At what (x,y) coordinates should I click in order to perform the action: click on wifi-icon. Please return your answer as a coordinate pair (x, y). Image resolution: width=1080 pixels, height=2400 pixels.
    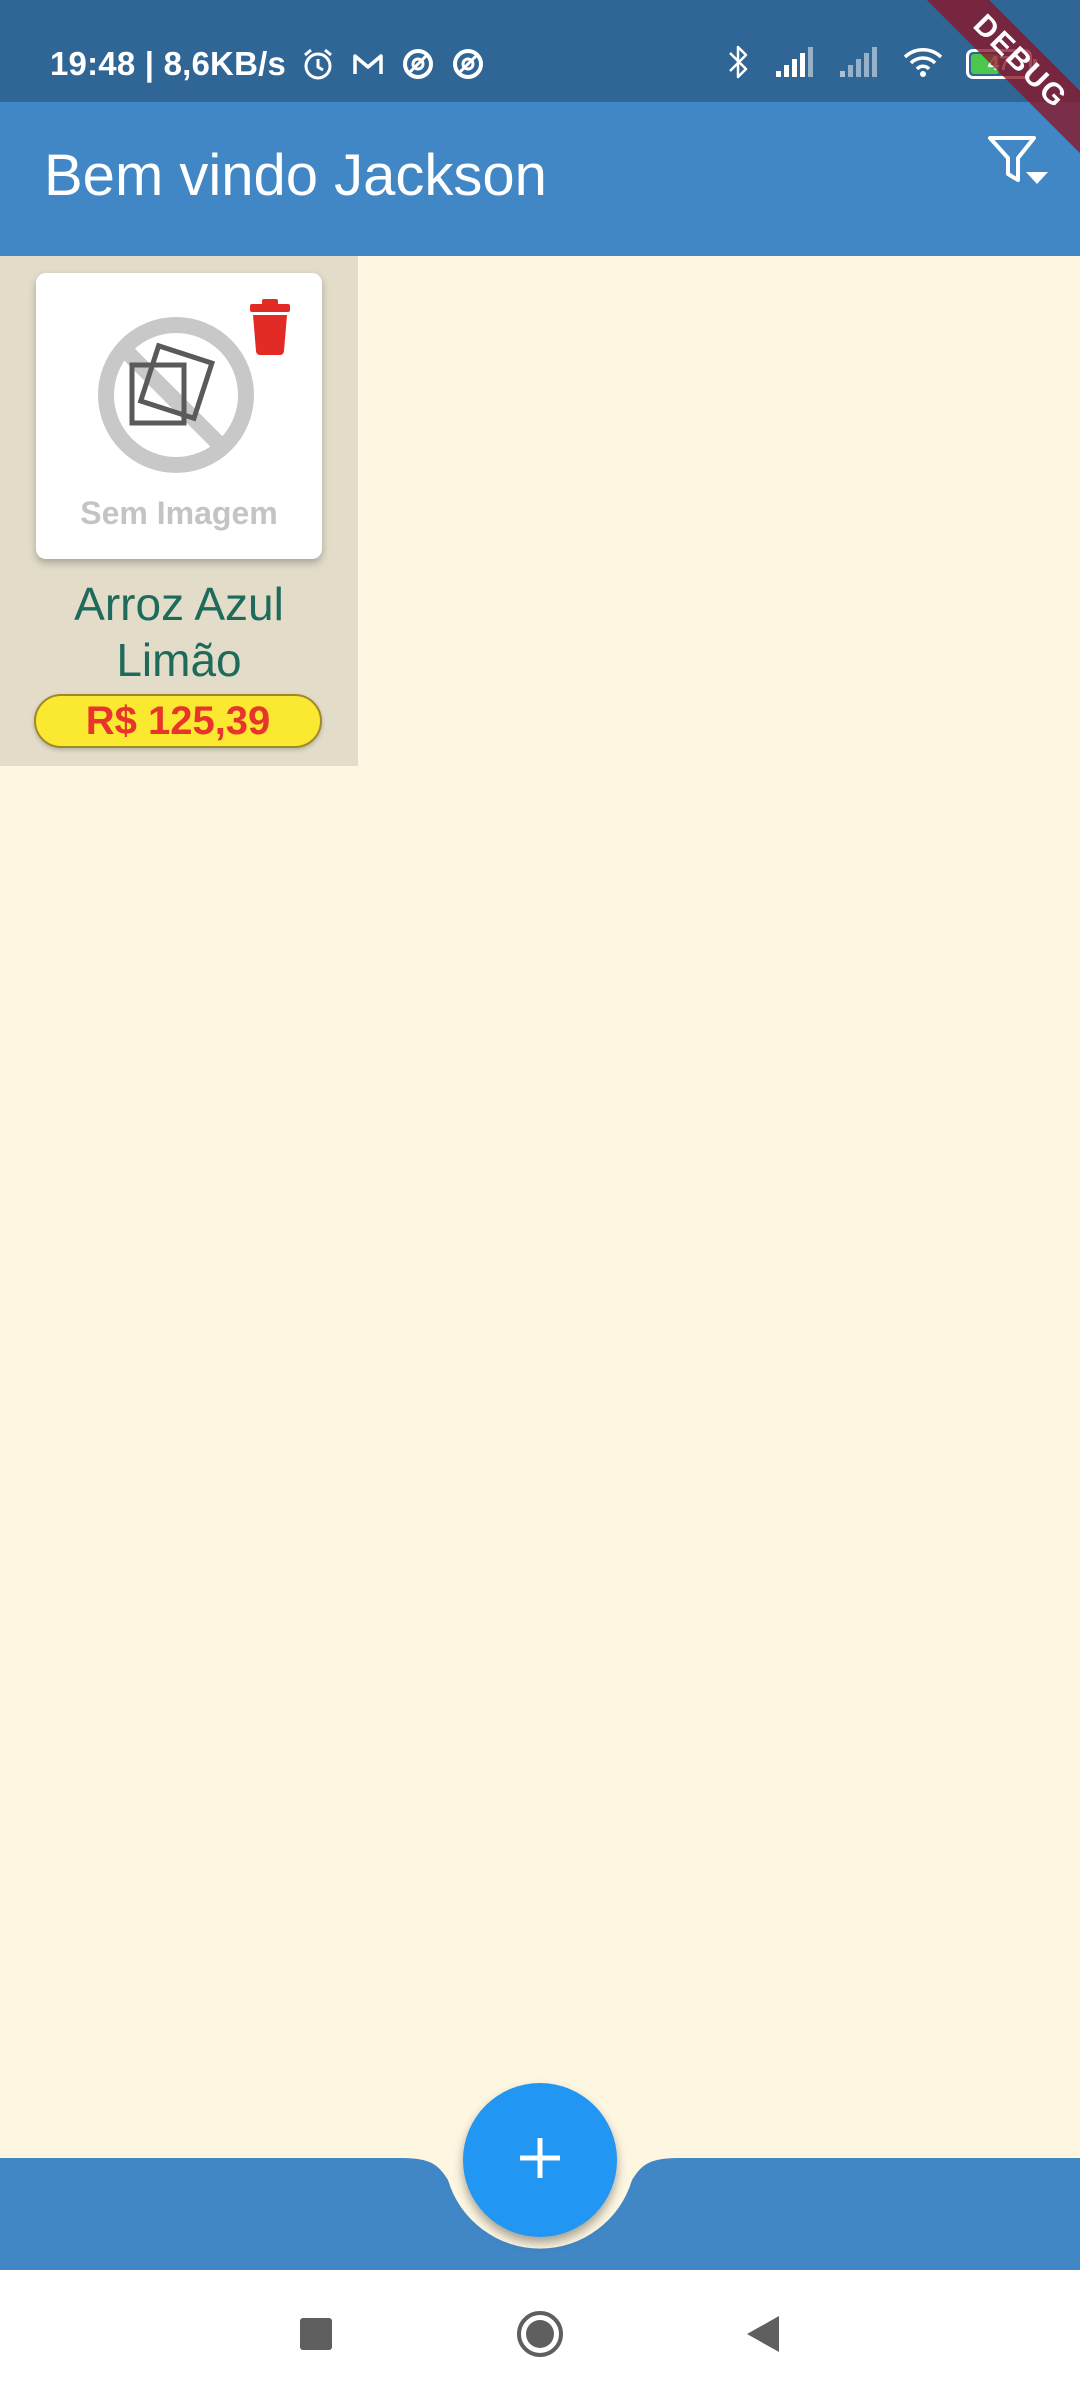
    Looking at the image, I should click on (923, 64).